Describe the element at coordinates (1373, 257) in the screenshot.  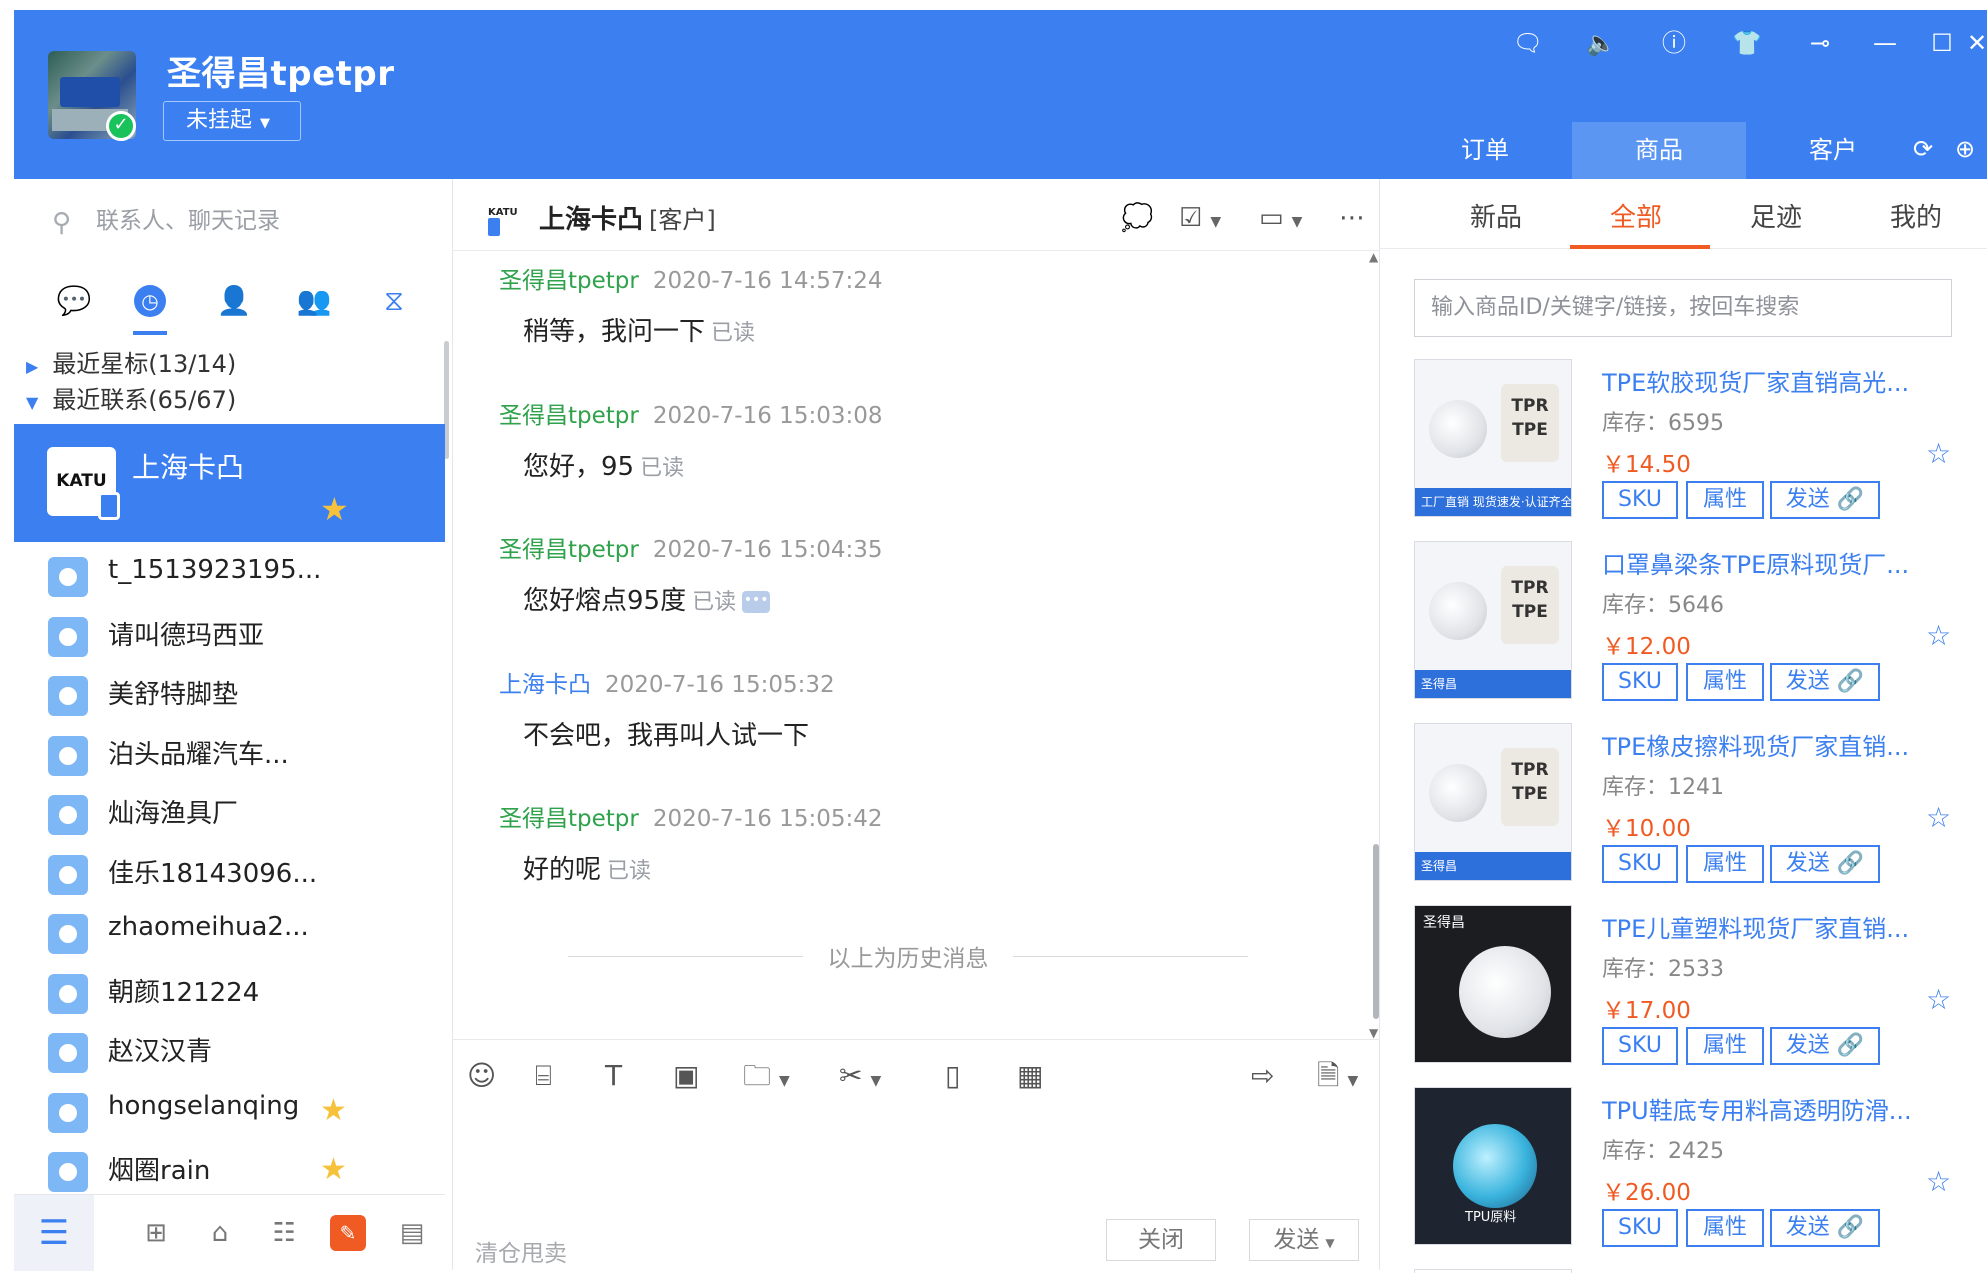
I see `scroll-up-arrow-icon: ▲` at that location.